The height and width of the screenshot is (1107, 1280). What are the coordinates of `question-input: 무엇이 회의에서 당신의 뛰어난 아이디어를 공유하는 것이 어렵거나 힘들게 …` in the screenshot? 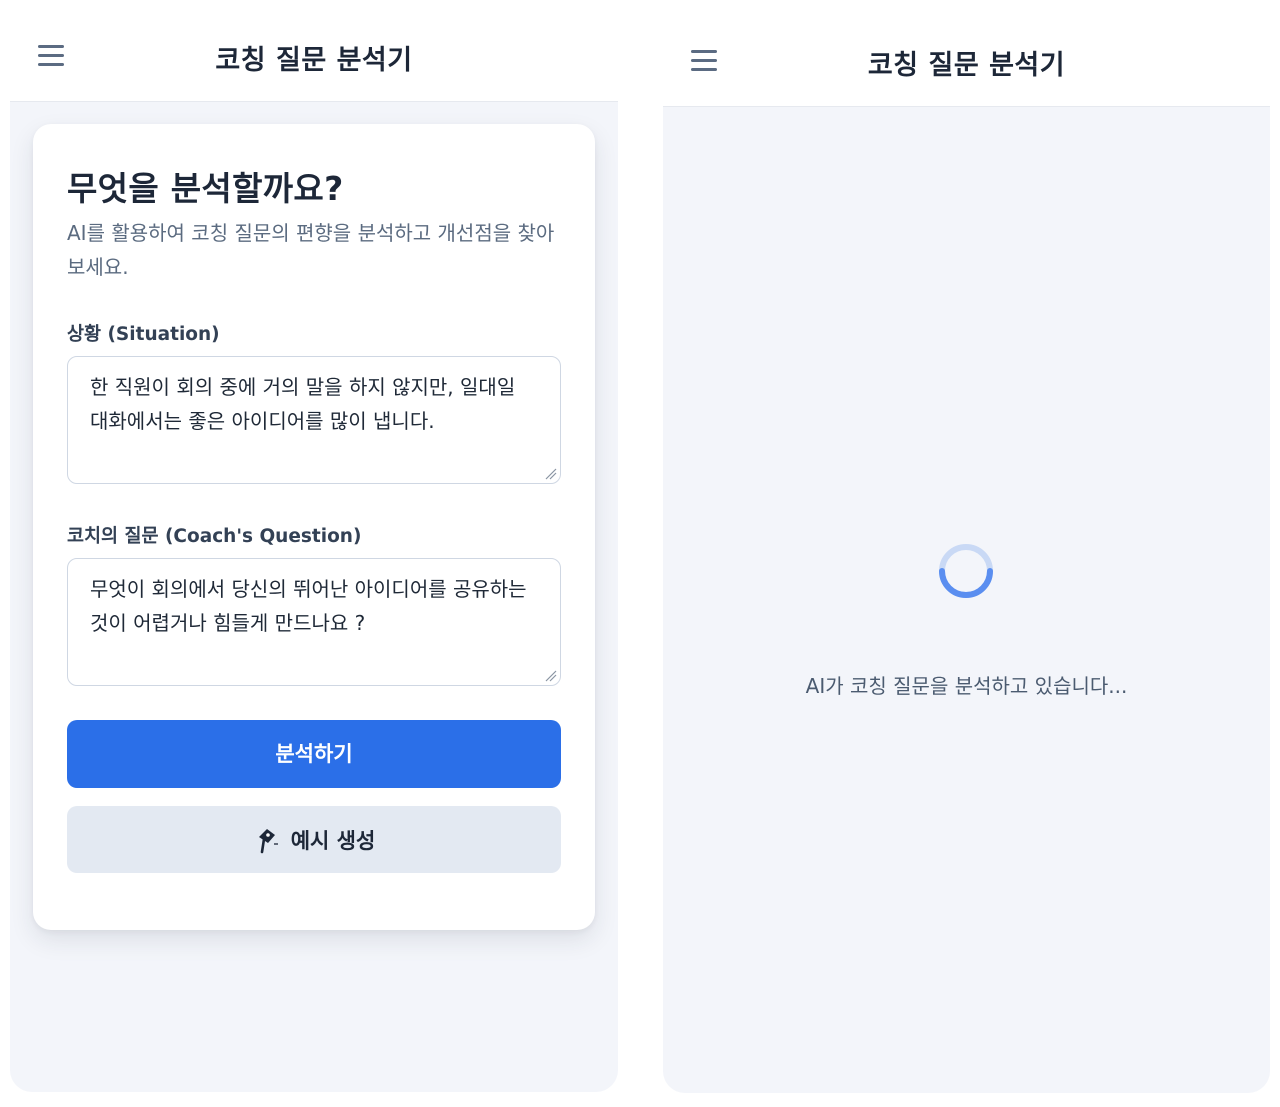 It's located at (314, 622).